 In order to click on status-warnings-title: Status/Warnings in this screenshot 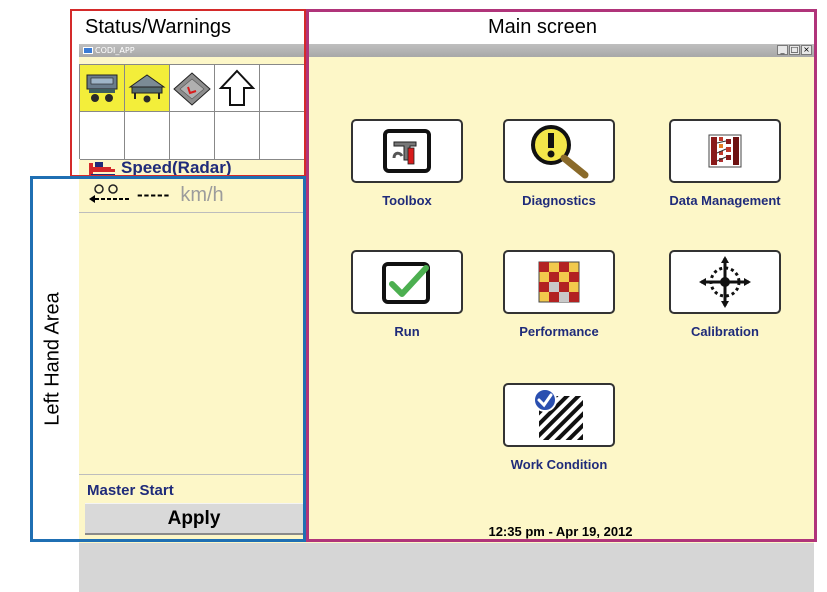, I will do `click(158, 27)`.